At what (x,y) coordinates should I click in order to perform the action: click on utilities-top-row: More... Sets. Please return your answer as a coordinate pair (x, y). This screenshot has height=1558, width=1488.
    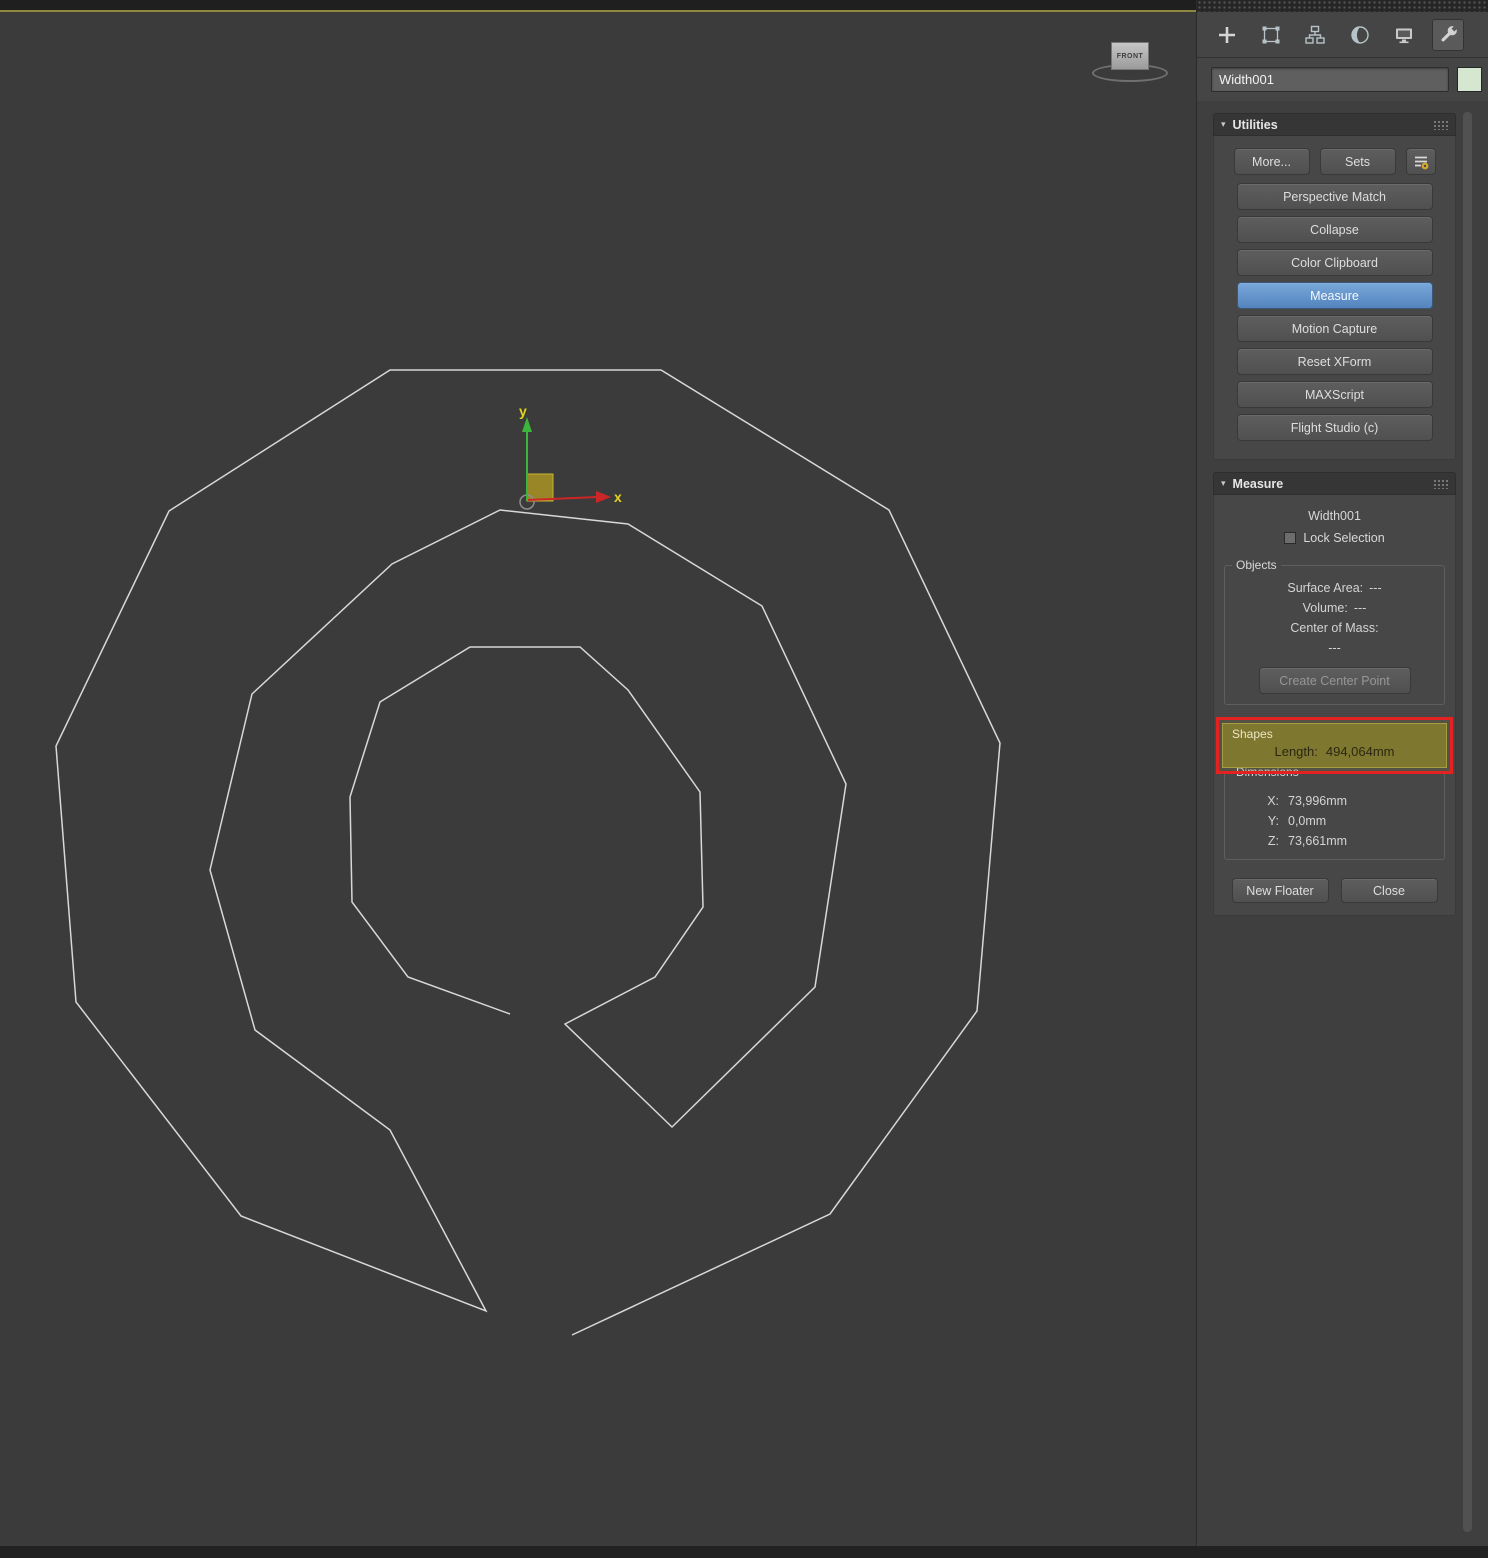
    Looking at the image, I should click on (1334, 161).